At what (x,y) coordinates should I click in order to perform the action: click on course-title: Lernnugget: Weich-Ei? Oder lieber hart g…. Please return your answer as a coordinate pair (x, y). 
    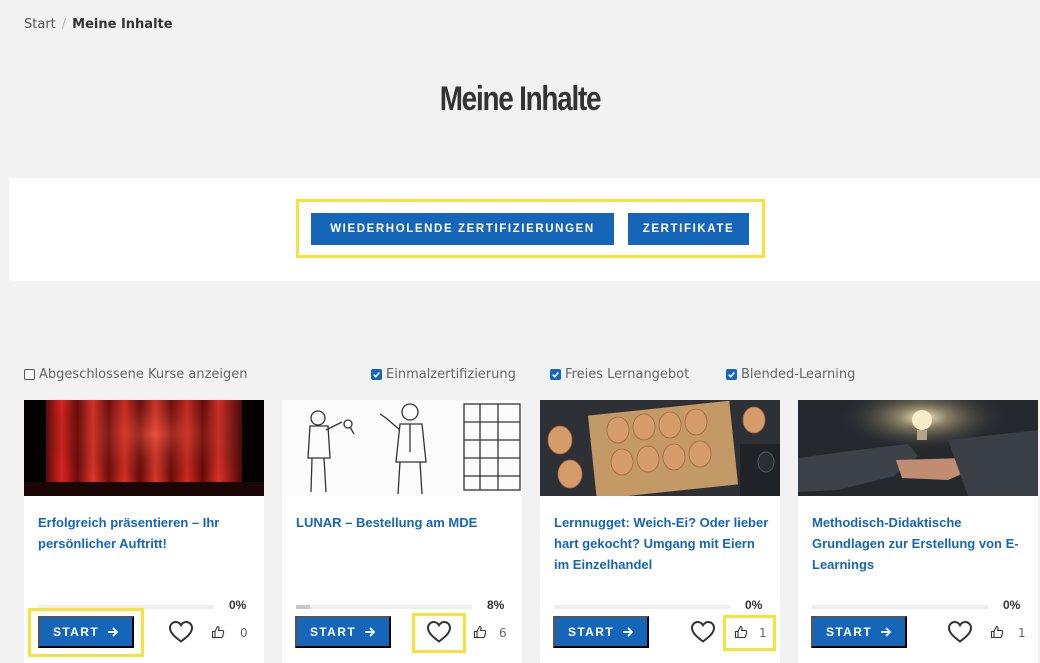
    Looking at the image, I should click on (661, 543).